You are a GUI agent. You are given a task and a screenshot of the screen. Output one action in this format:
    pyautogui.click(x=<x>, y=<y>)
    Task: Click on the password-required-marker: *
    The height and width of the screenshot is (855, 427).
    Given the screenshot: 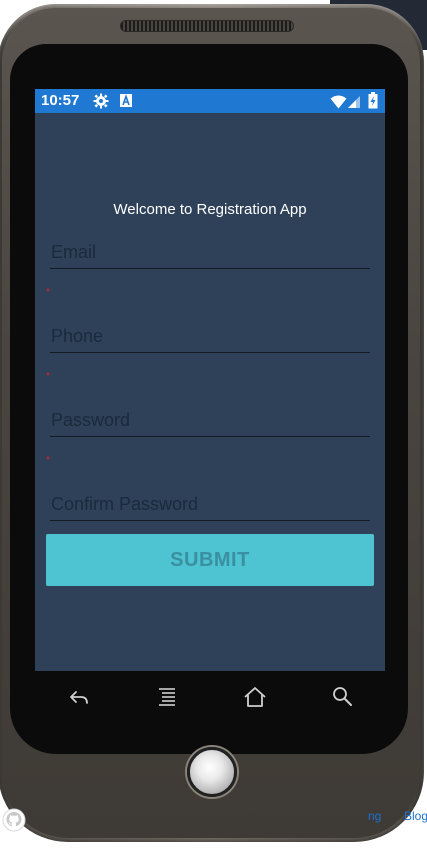 What is the action you would take?
    pyautogui.click(x=48, y=460)
    